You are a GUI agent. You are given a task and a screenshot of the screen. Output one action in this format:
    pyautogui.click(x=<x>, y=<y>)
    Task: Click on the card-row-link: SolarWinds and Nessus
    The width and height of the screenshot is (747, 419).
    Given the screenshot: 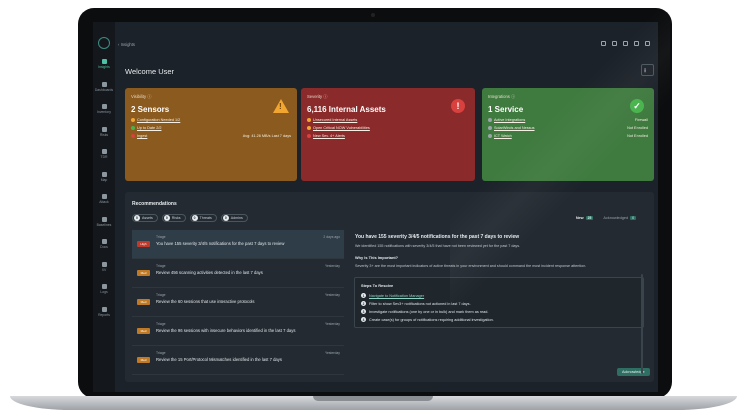 What is the action you would take?
    pyautogui.click(x=514, y=128)
    